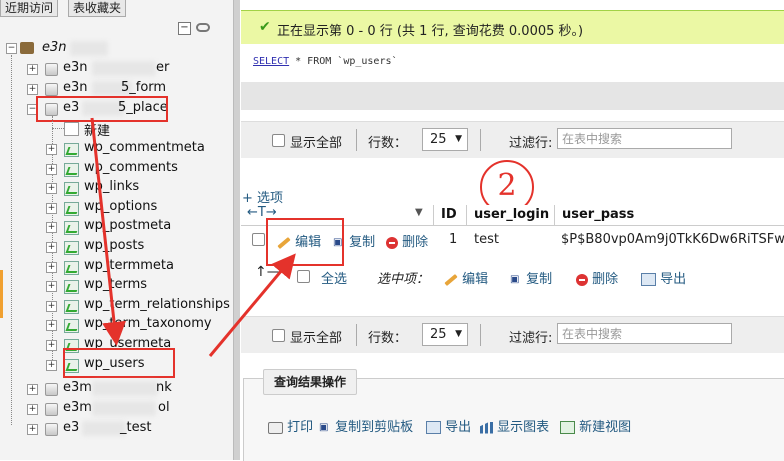 The width and height of the screenshot is (784, 461). Describe the element at coordinates (672, 239) in the screenshot. I see `cell-user-pass: $P$B80vp0Am9j0TkK6Dw6RiTSFwG` at that location.